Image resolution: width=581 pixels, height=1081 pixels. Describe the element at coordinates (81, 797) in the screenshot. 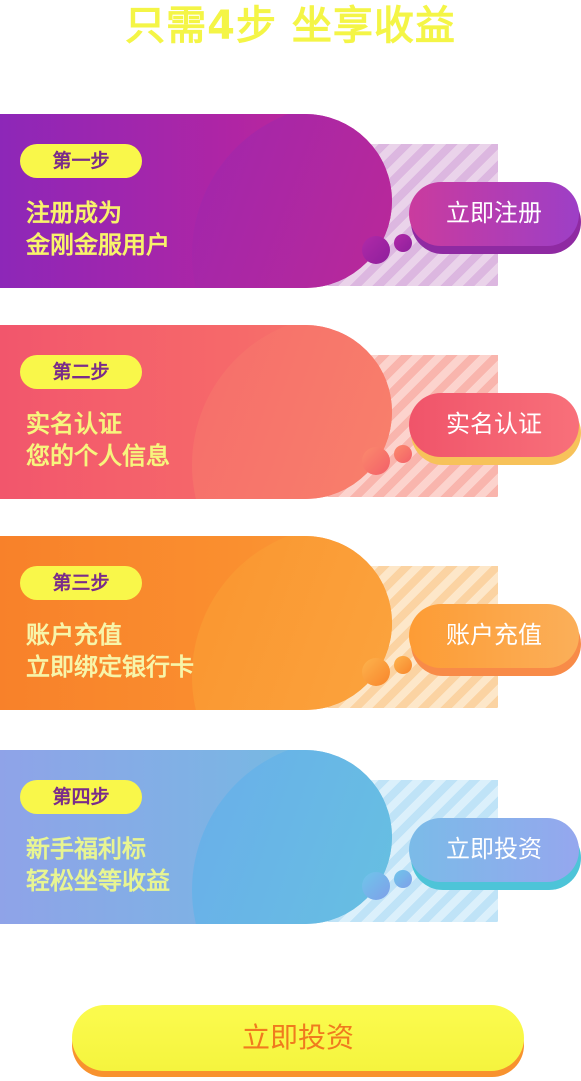

I see `step-badge: 第四步` at that location.